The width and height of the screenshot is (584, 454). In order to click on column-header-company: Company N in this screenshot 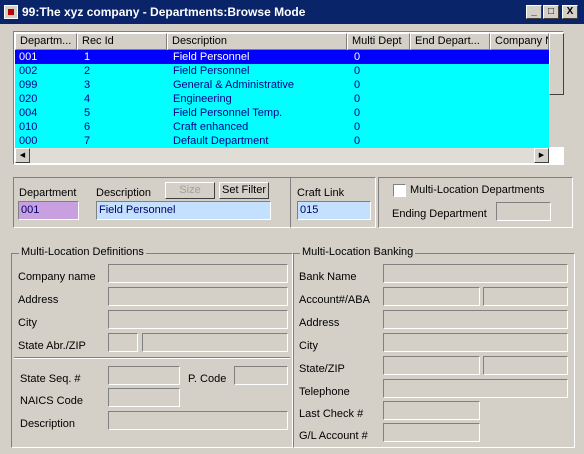, I will do `click(519, 41)`.